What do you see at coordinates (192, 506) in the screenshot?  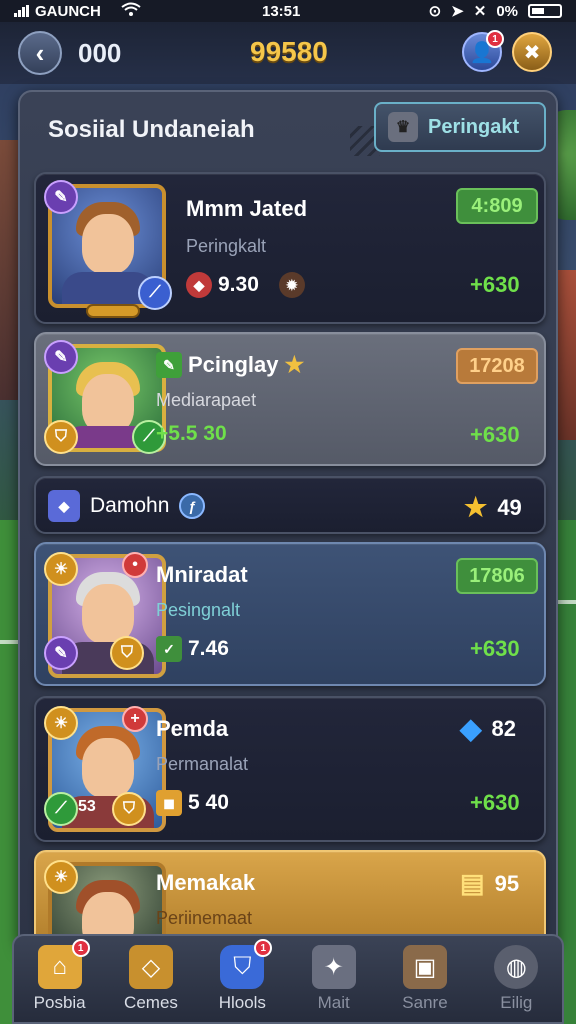 I see `info-icon: ƒ` at bounding box center [192, 506].